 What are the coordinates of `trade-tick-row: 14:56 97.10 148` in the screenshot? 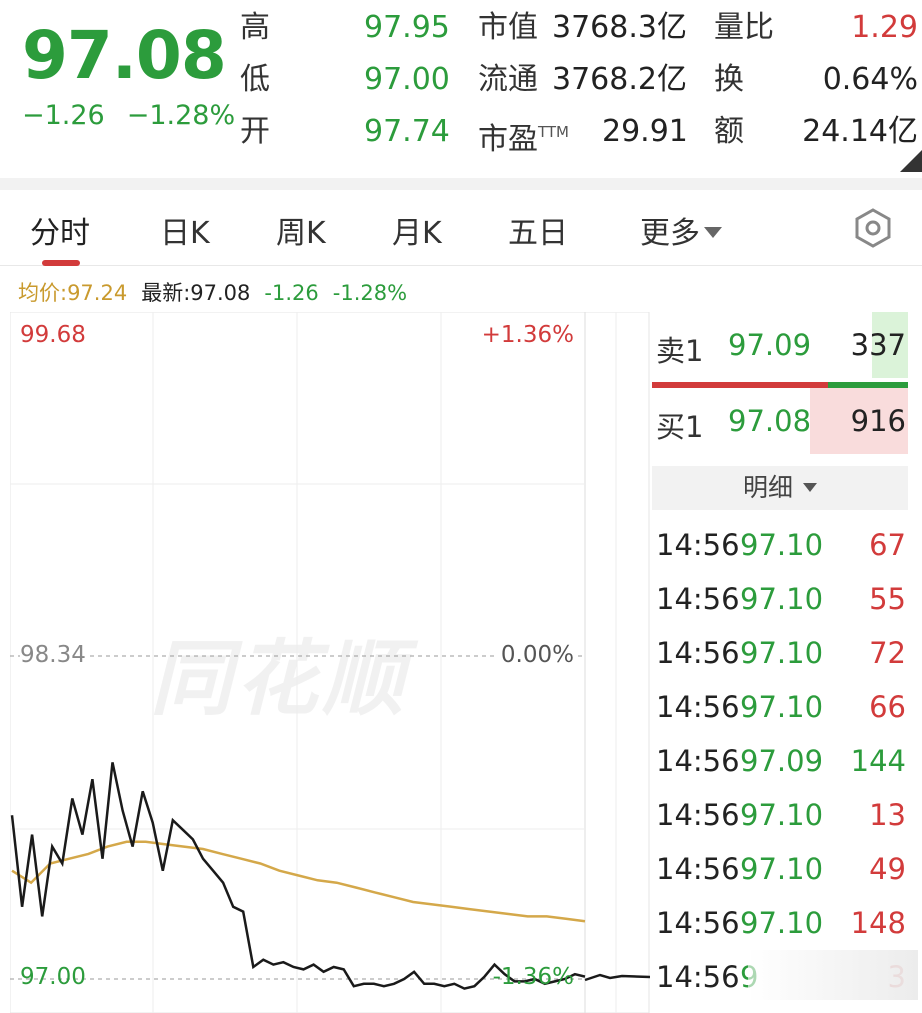 It's located at (780, 923).